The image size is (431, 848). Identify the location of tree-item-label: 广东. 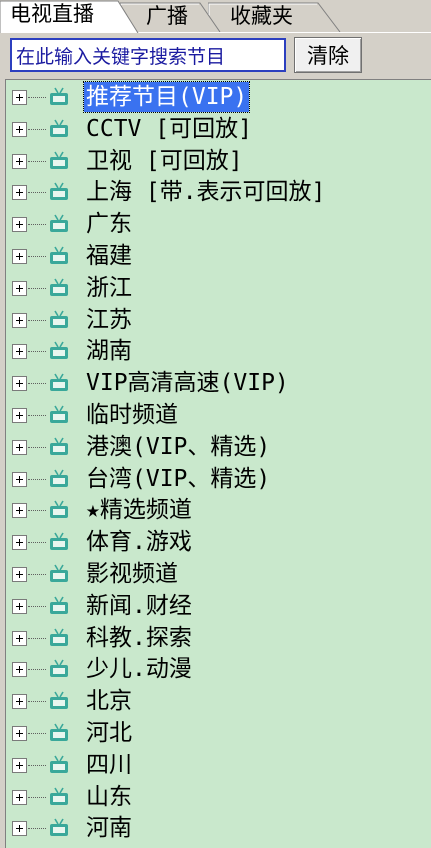
(109, 224).